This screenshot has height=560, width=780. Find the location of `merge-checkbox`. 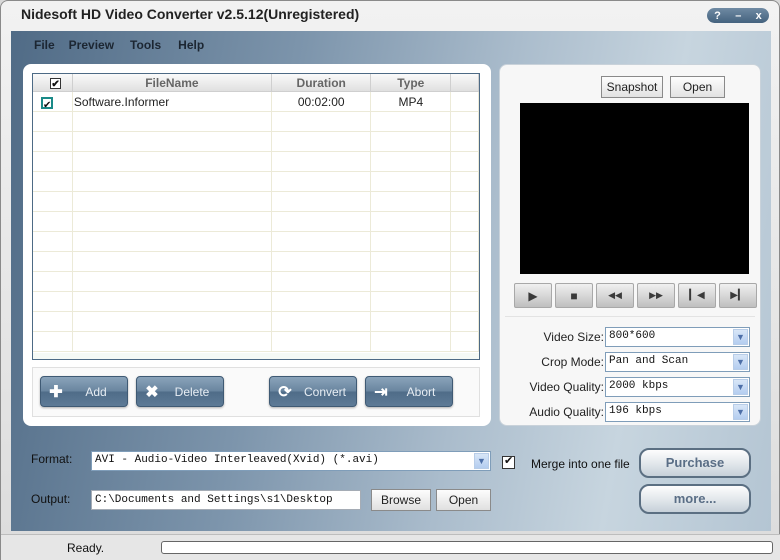

merge-checkbox is located at coordinates (508, 461).